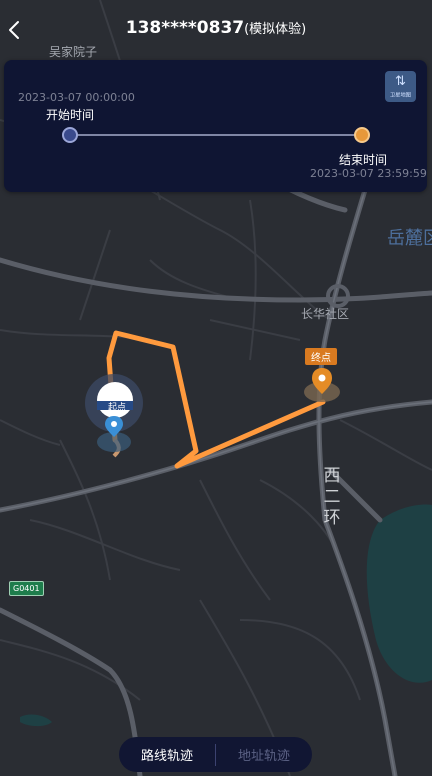 The height and width of the screenshot is (776, 432). I want to click on map-label-area: 岳麓区, so click(409, 238).